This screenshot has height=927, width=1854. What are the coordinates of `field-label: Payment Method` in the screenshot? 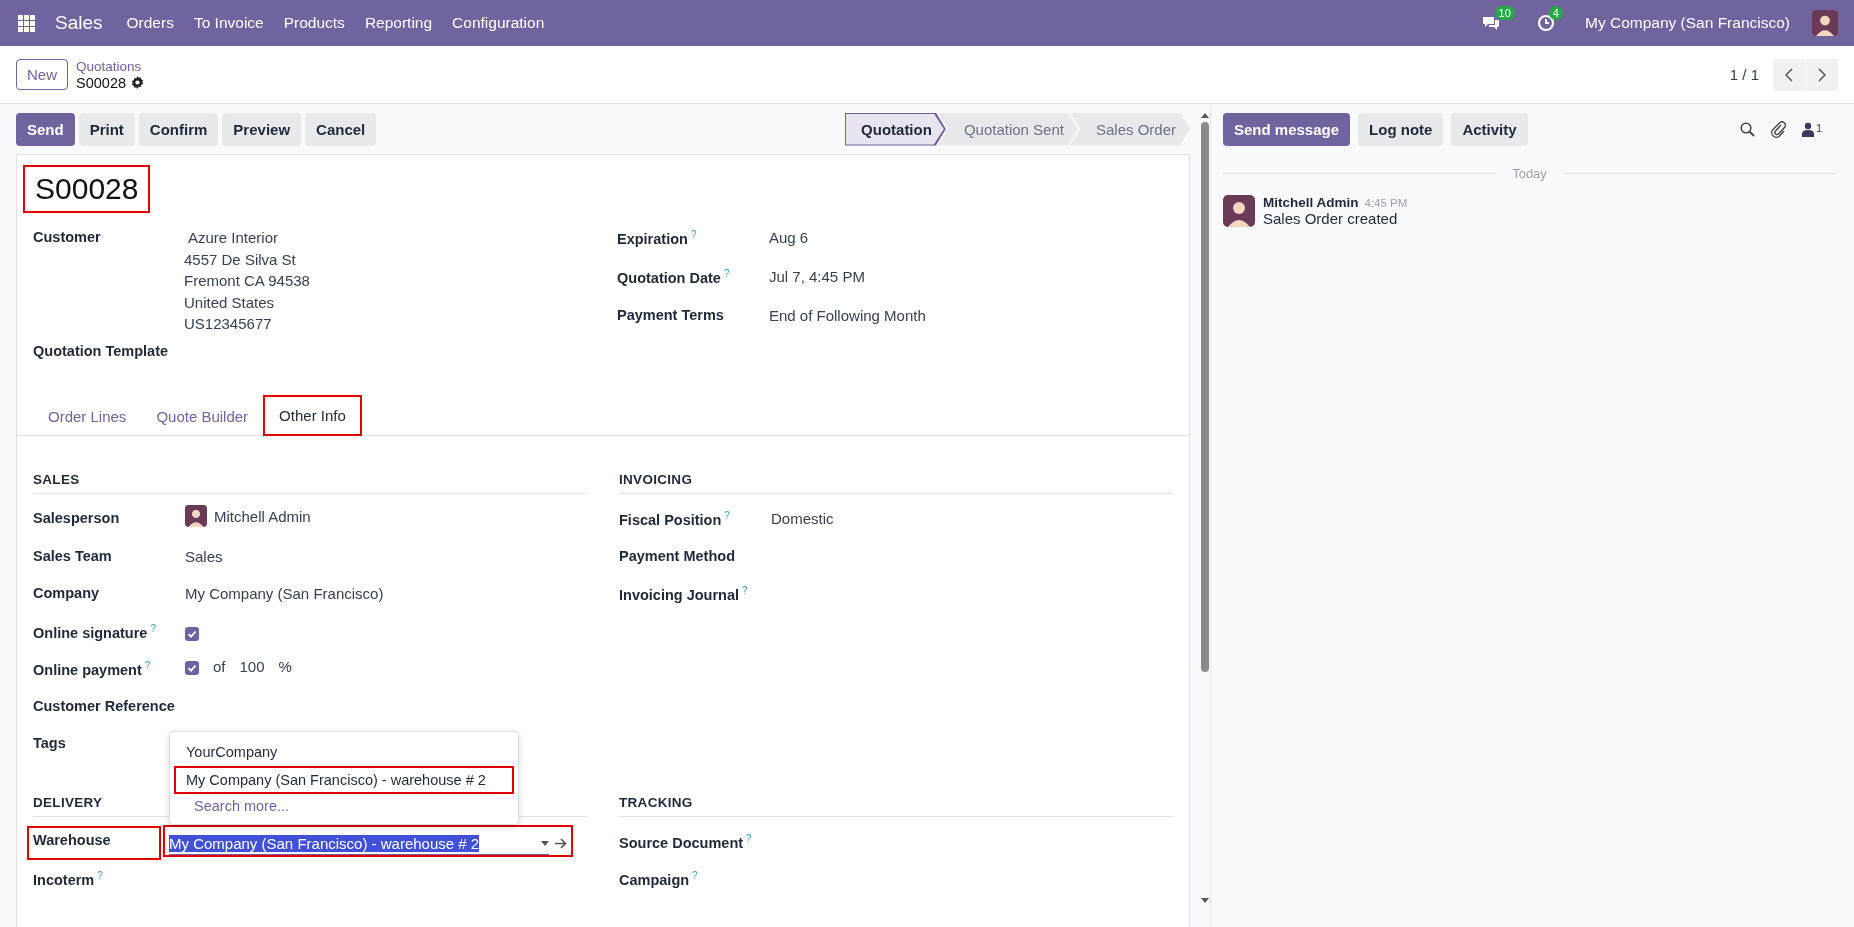 It's located at (677, 555).